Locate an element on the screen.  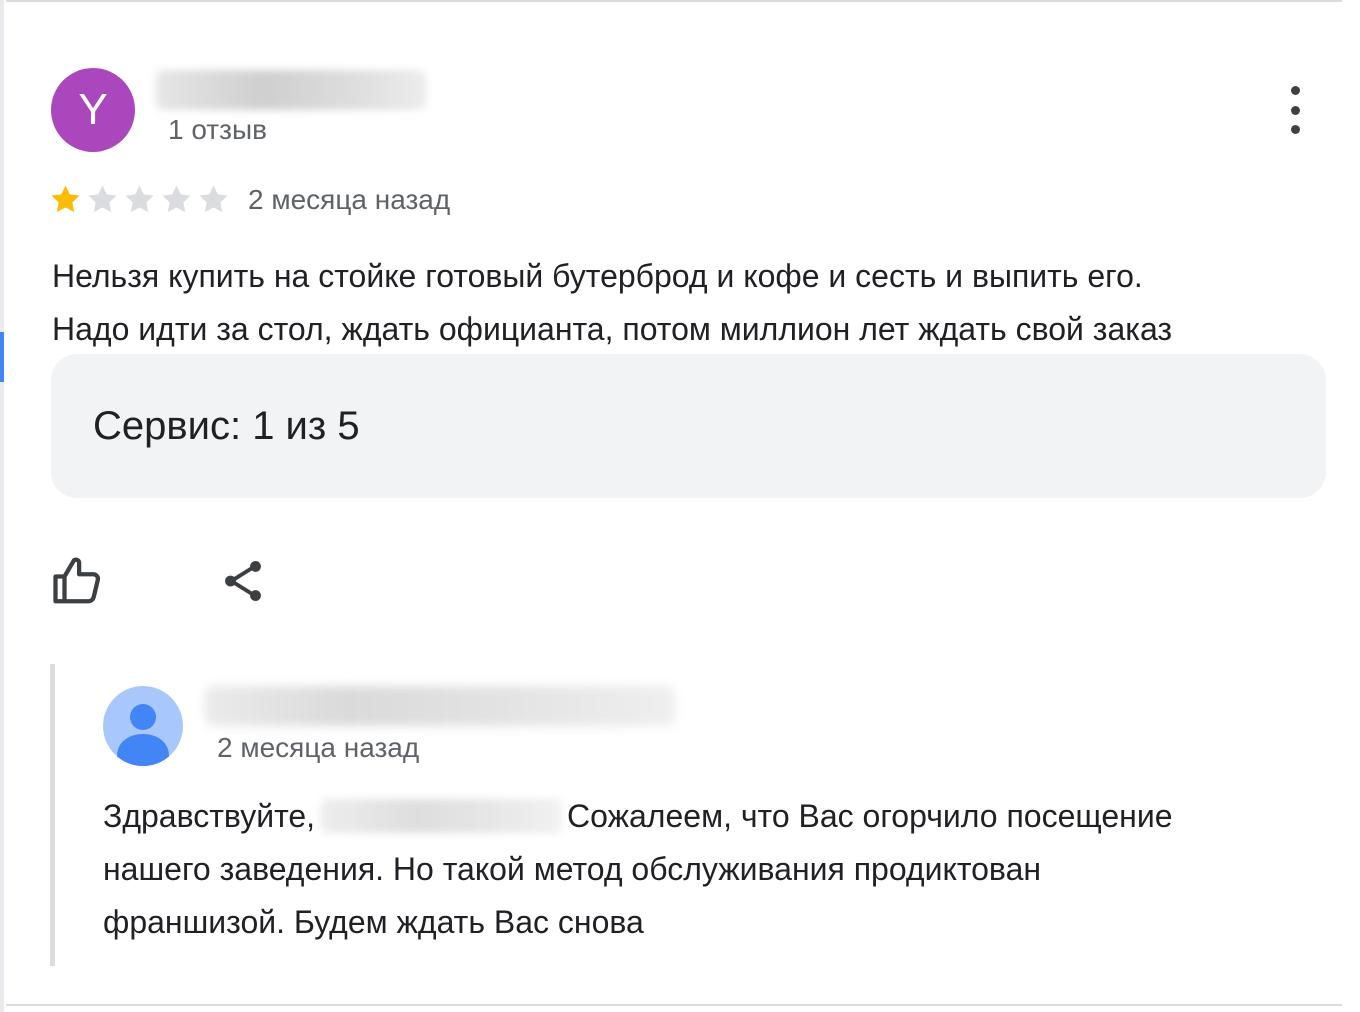
more-options-button is located at coordinates (1295, 110).